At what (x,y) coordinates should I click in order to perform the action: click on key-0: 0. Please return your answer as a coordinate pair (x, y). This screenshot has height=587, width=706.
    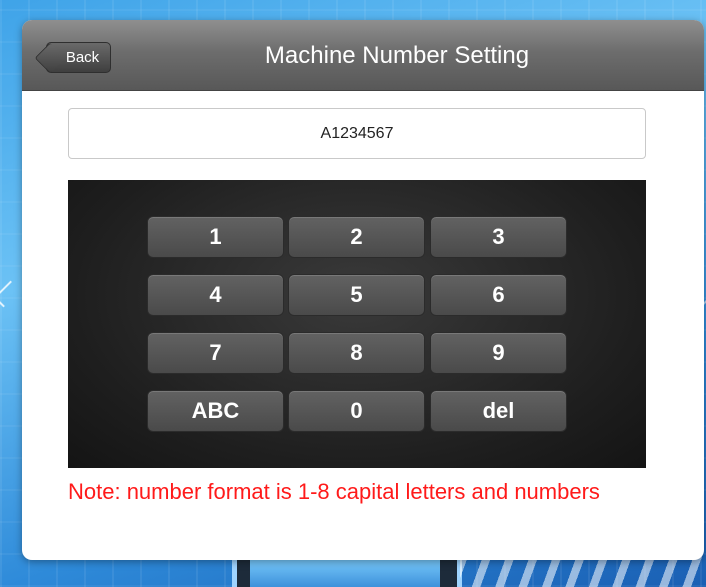
    Looking at the image, I should click on (356, 411).